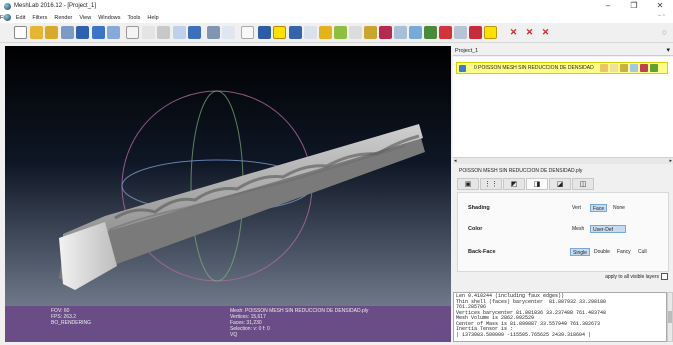 The height and width of the screenshot is (345, 673). What do you see at coordinates (513, 32) in the screenshot?
I see `delete-vertex-icon: ✕` at bounding box center [513, 32].